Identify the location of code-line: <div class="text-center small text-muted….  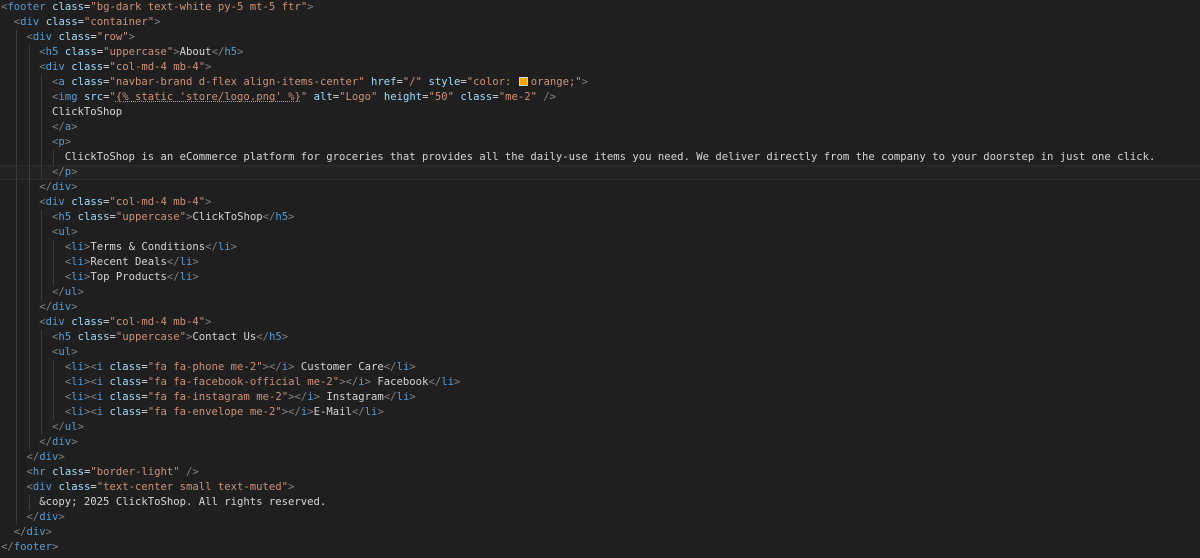
(600, 487).